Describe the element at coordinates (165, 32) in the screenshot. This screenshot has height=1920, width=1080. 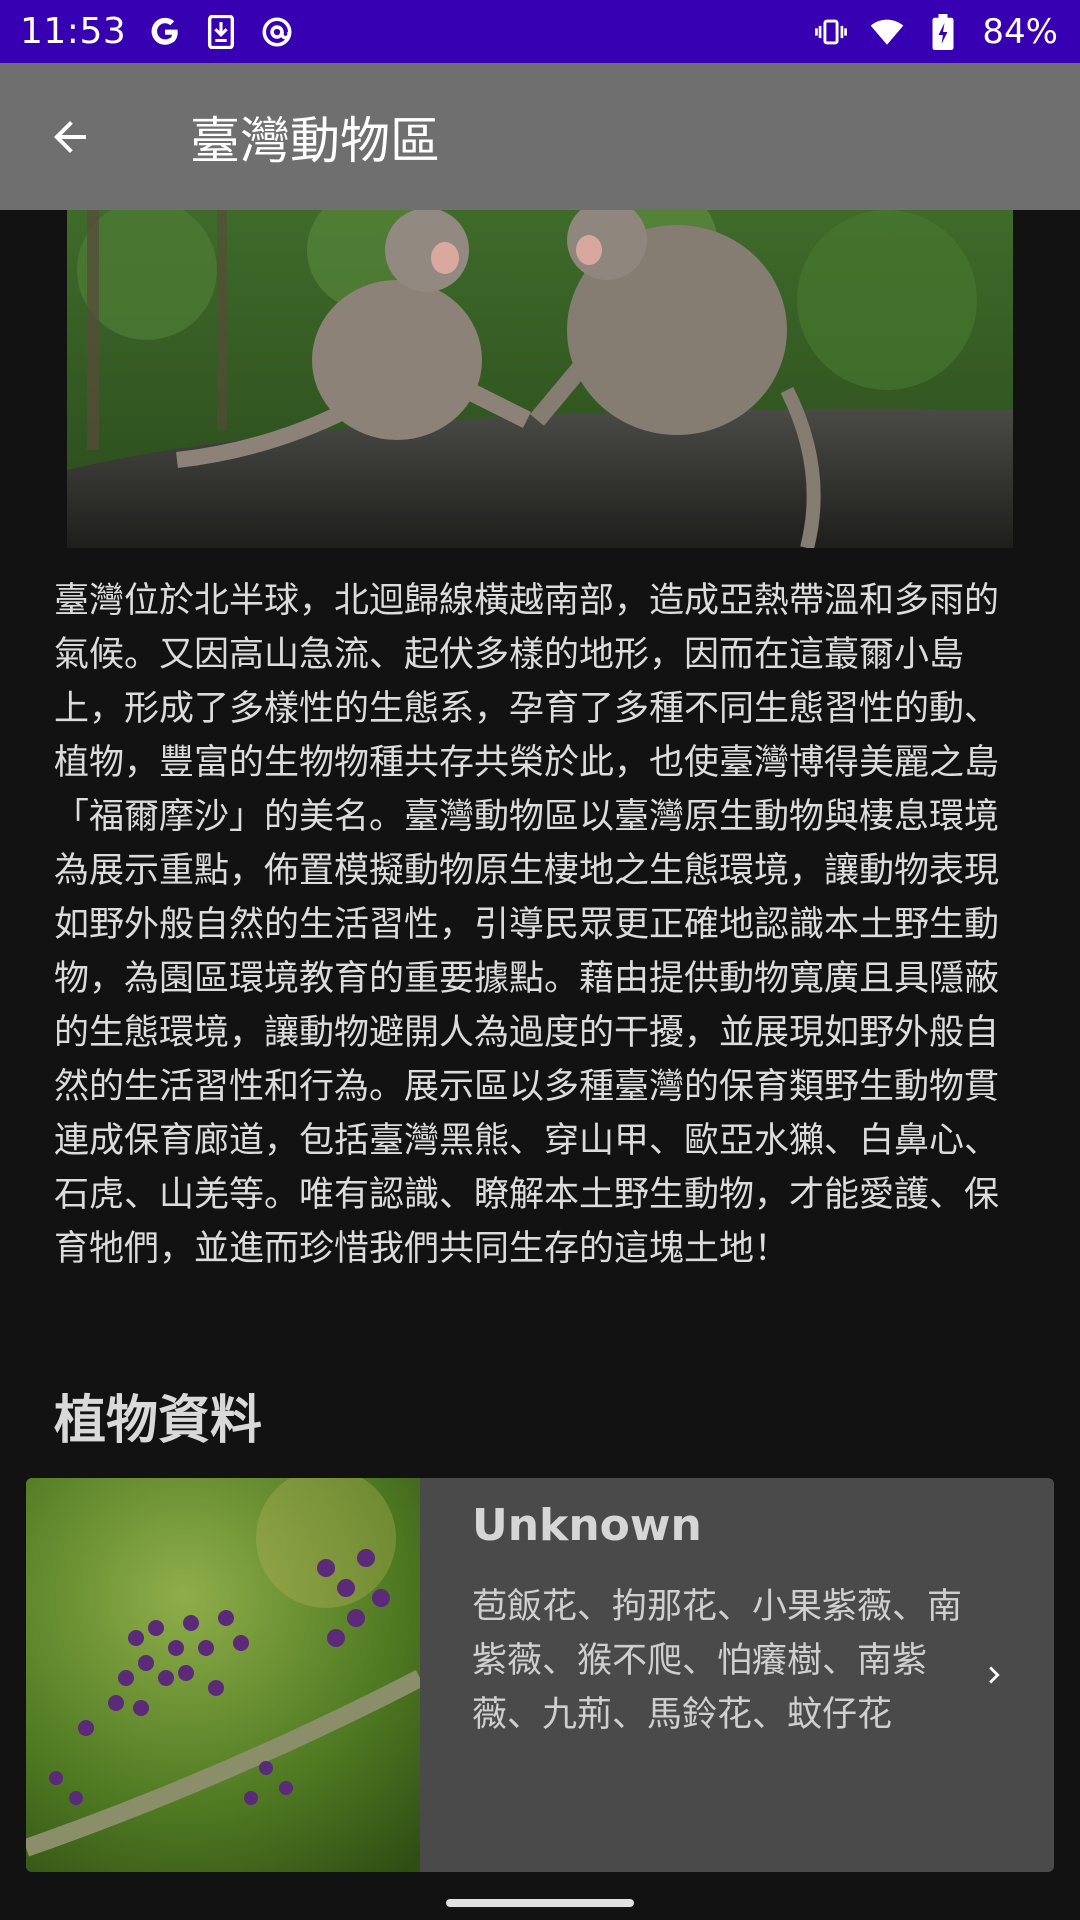
I see `google-icon` at that location.